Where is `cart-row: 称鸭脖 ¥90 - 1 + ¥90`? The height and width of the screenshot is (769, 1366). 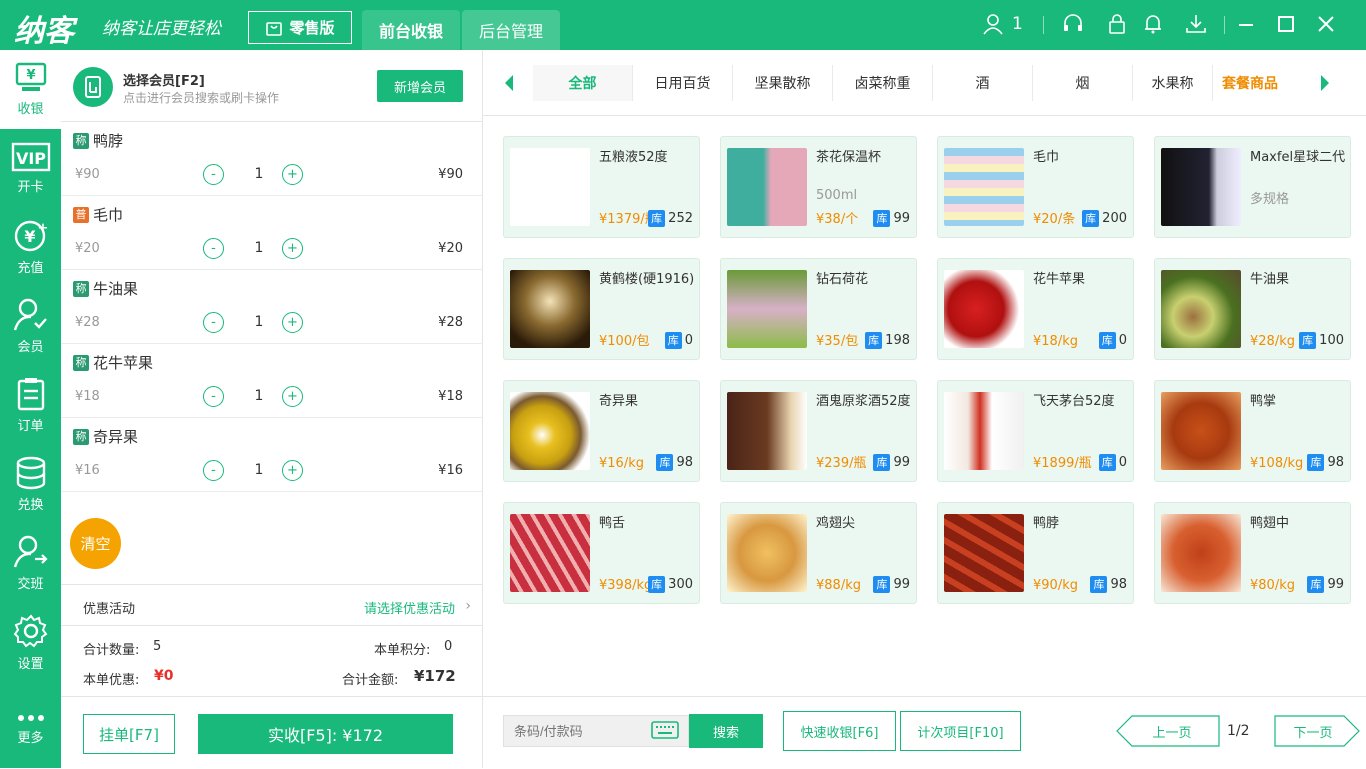 cart-row: 称鸭脖 ¥90 - 1 + ¥90 is located at coordinates (272, 159).